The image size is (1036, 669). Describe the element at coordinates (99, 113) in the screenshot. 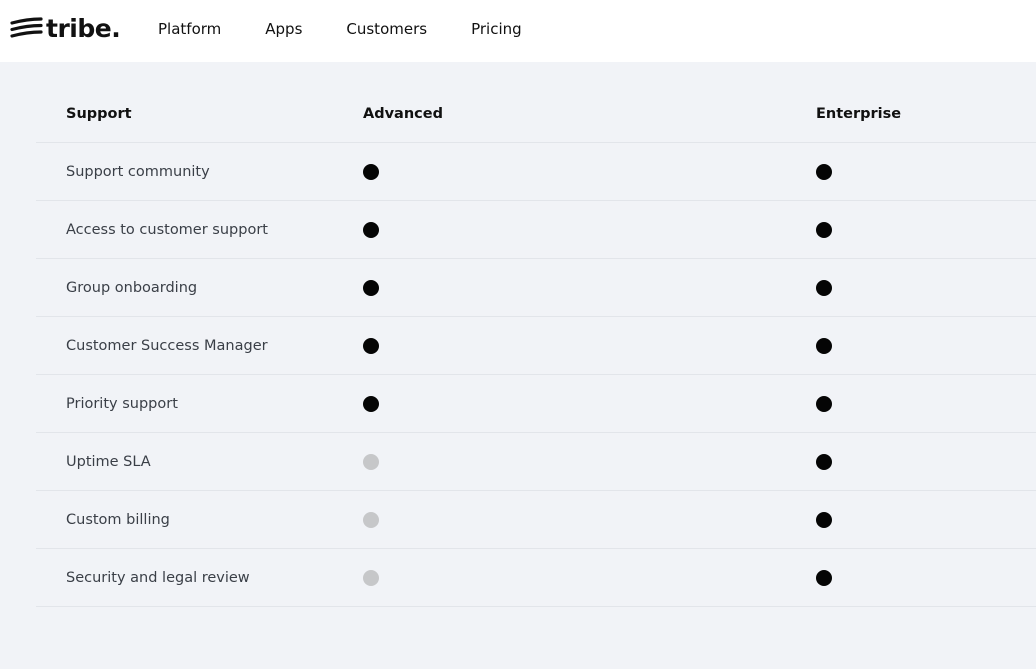

I see `column-header-feature: Support` at that location.